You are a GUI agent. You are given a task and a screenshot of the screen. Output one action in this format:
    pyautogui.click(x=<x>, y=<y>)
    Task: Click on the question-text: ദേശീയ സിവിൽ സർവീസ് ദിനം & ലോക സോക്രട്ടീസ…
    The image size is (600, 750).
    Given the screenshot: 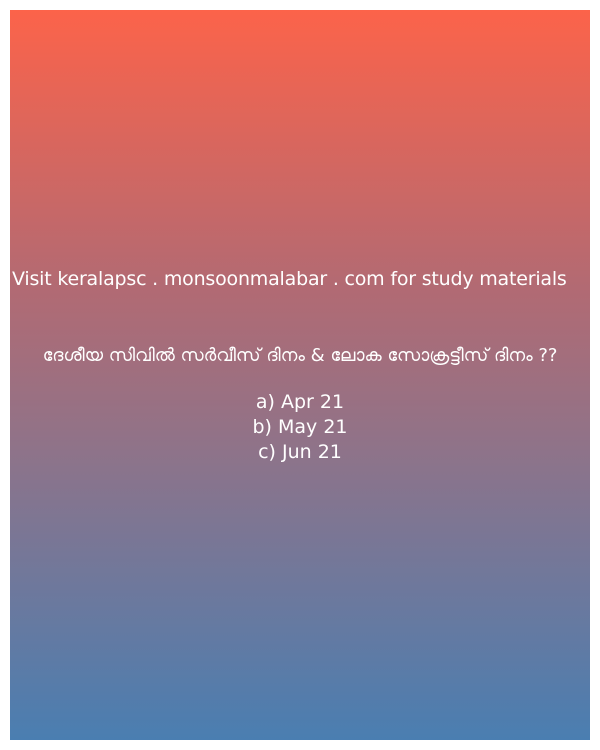 What is the action you would take?
    pyautogui.click(x=300, y=355)
    